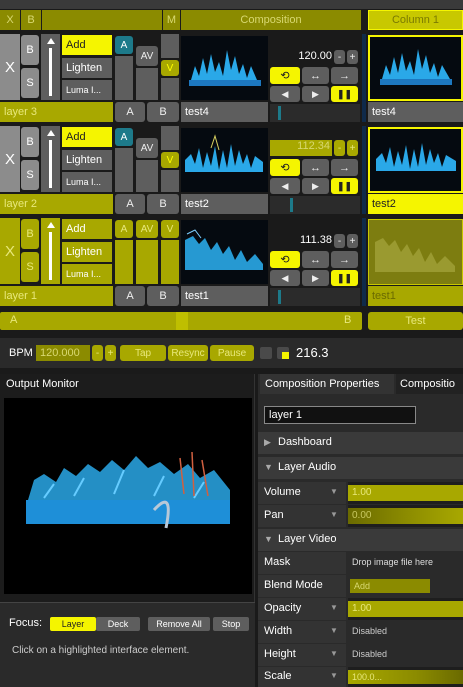  Describe the element at coordinates (360, 540) in the screenshot. I see `layer-video-section-header: ▼ Layer Video` at that location.